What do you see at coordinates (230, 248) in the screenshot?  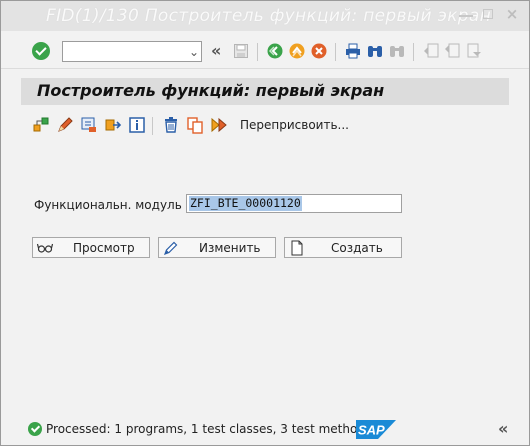 I see `change-button-label: Изменить` at bounding box center [230, 248].